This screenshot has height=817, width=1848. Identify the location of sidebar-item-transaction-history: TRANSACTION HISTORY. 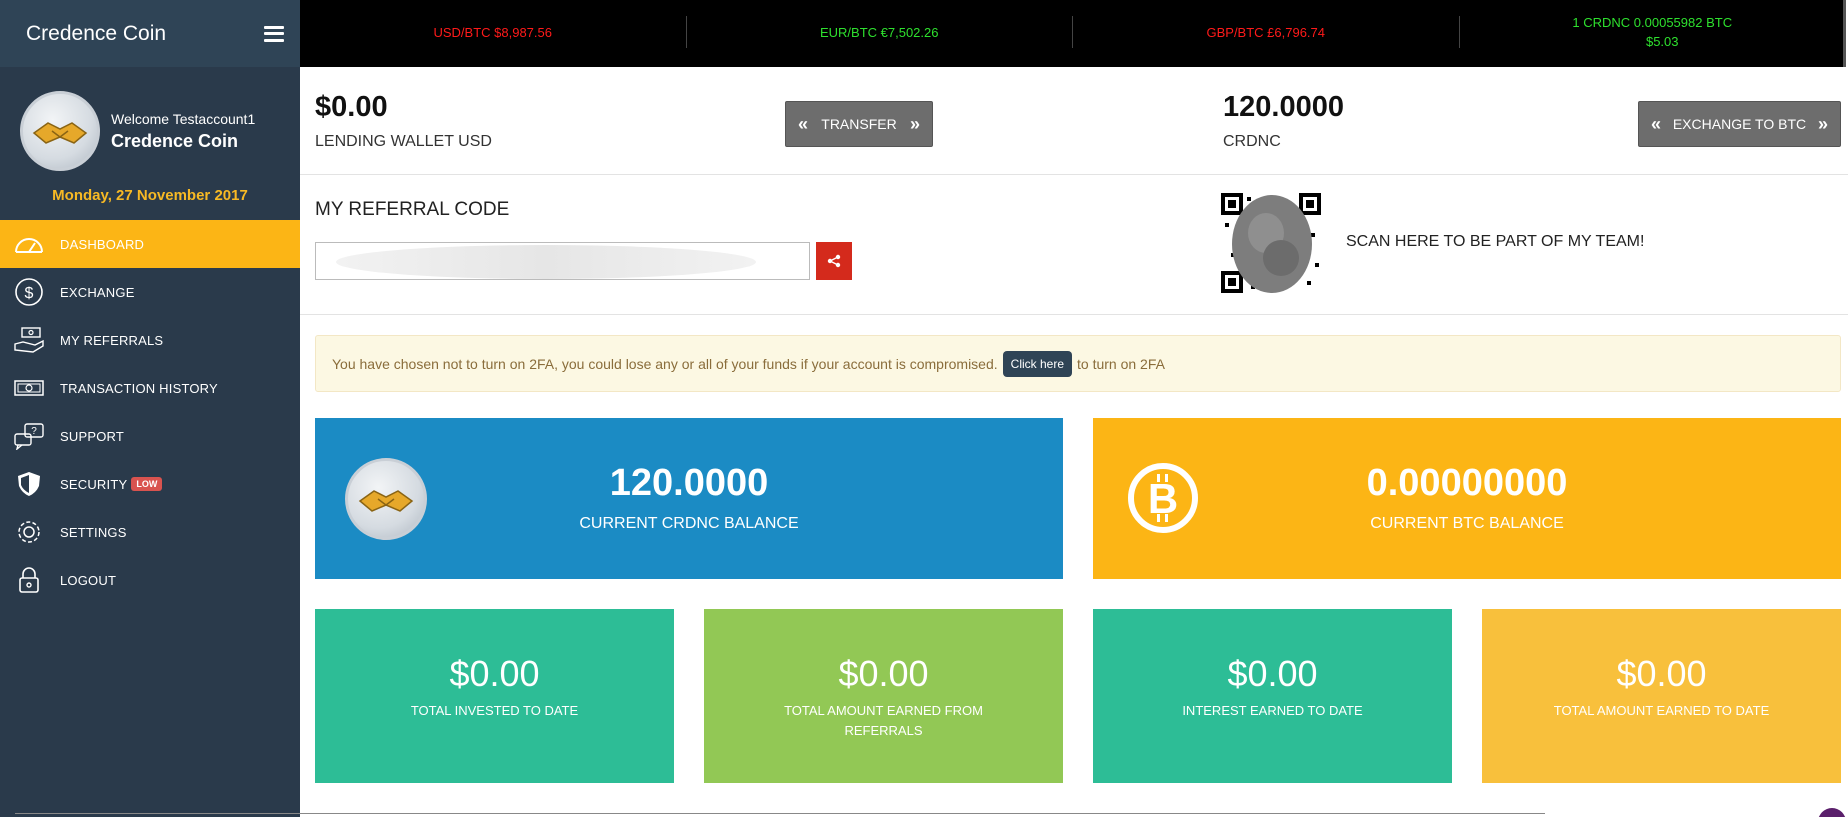
(150, 388).